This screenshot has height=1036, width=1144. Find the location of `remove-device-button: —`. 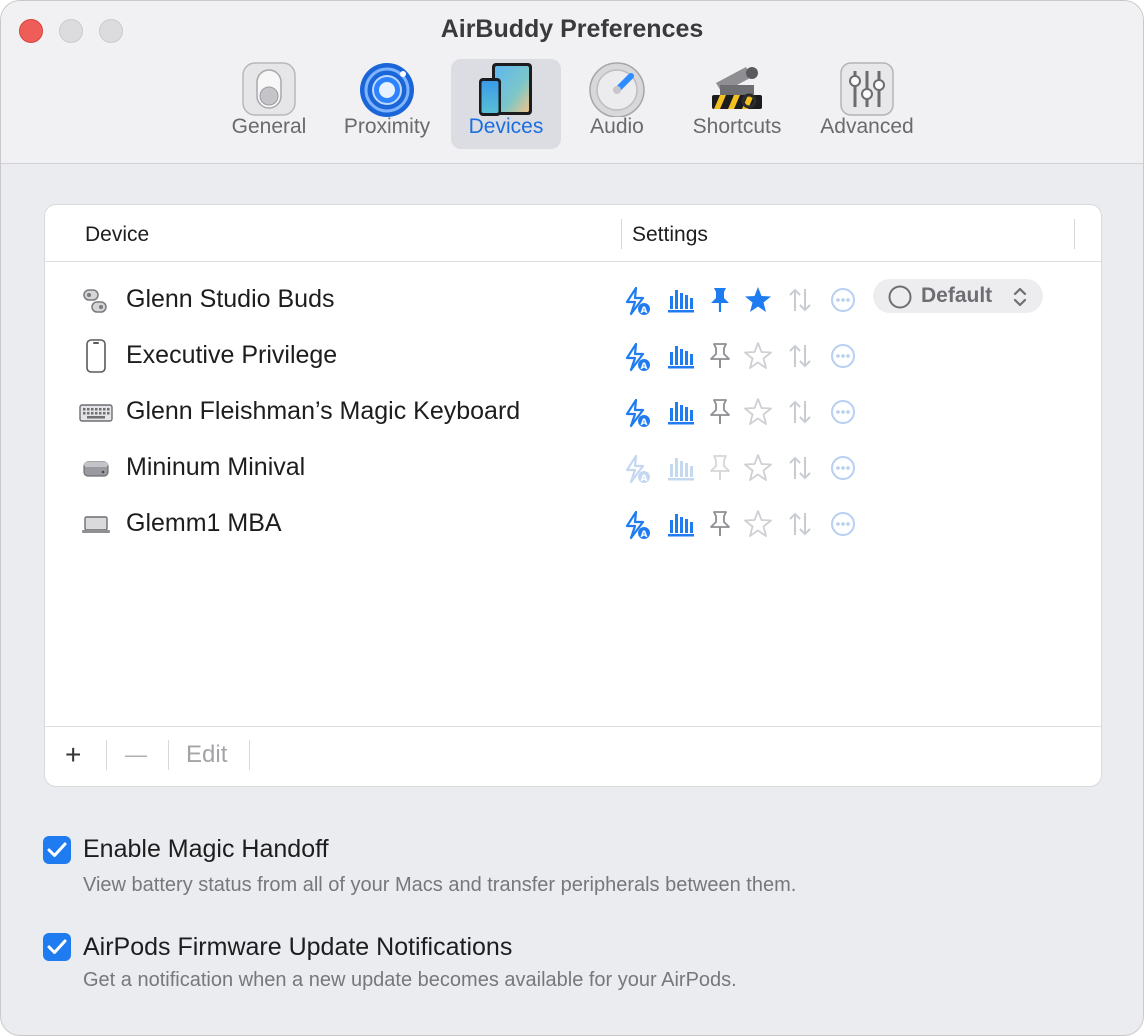

remove-device-button: — is located at coordinates (136, 758).